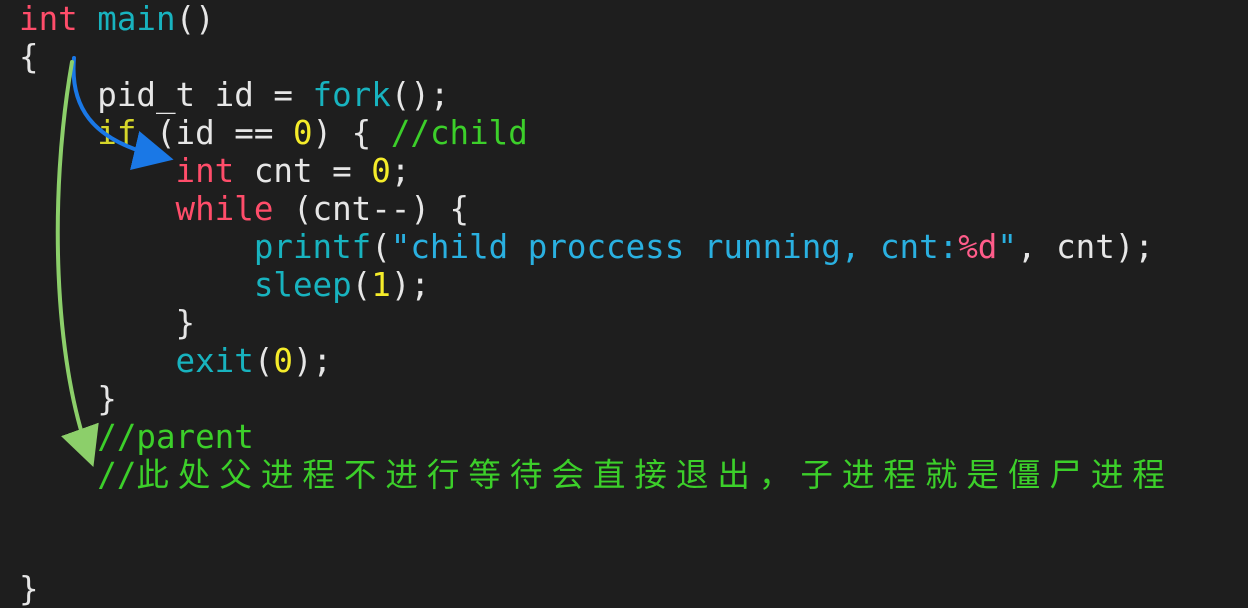 The image size is (1248, 608). Describe the element at coordinates (166, 95) in the screenshot. I see `code-token: pid_t id =` at that location.